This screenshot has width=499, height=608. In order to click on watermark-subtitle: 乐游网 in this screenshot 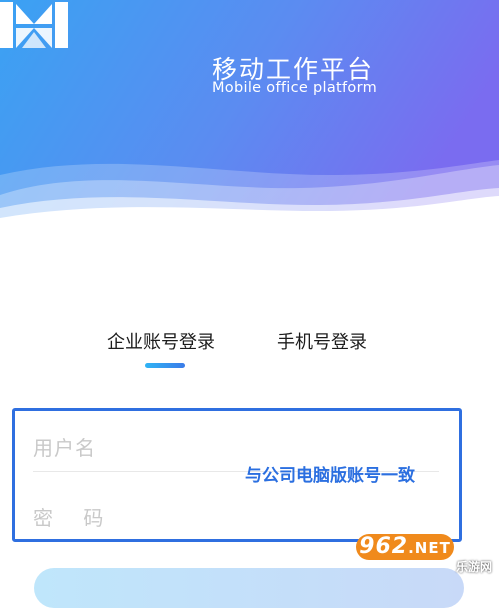, I will do `click(474, 567)`.